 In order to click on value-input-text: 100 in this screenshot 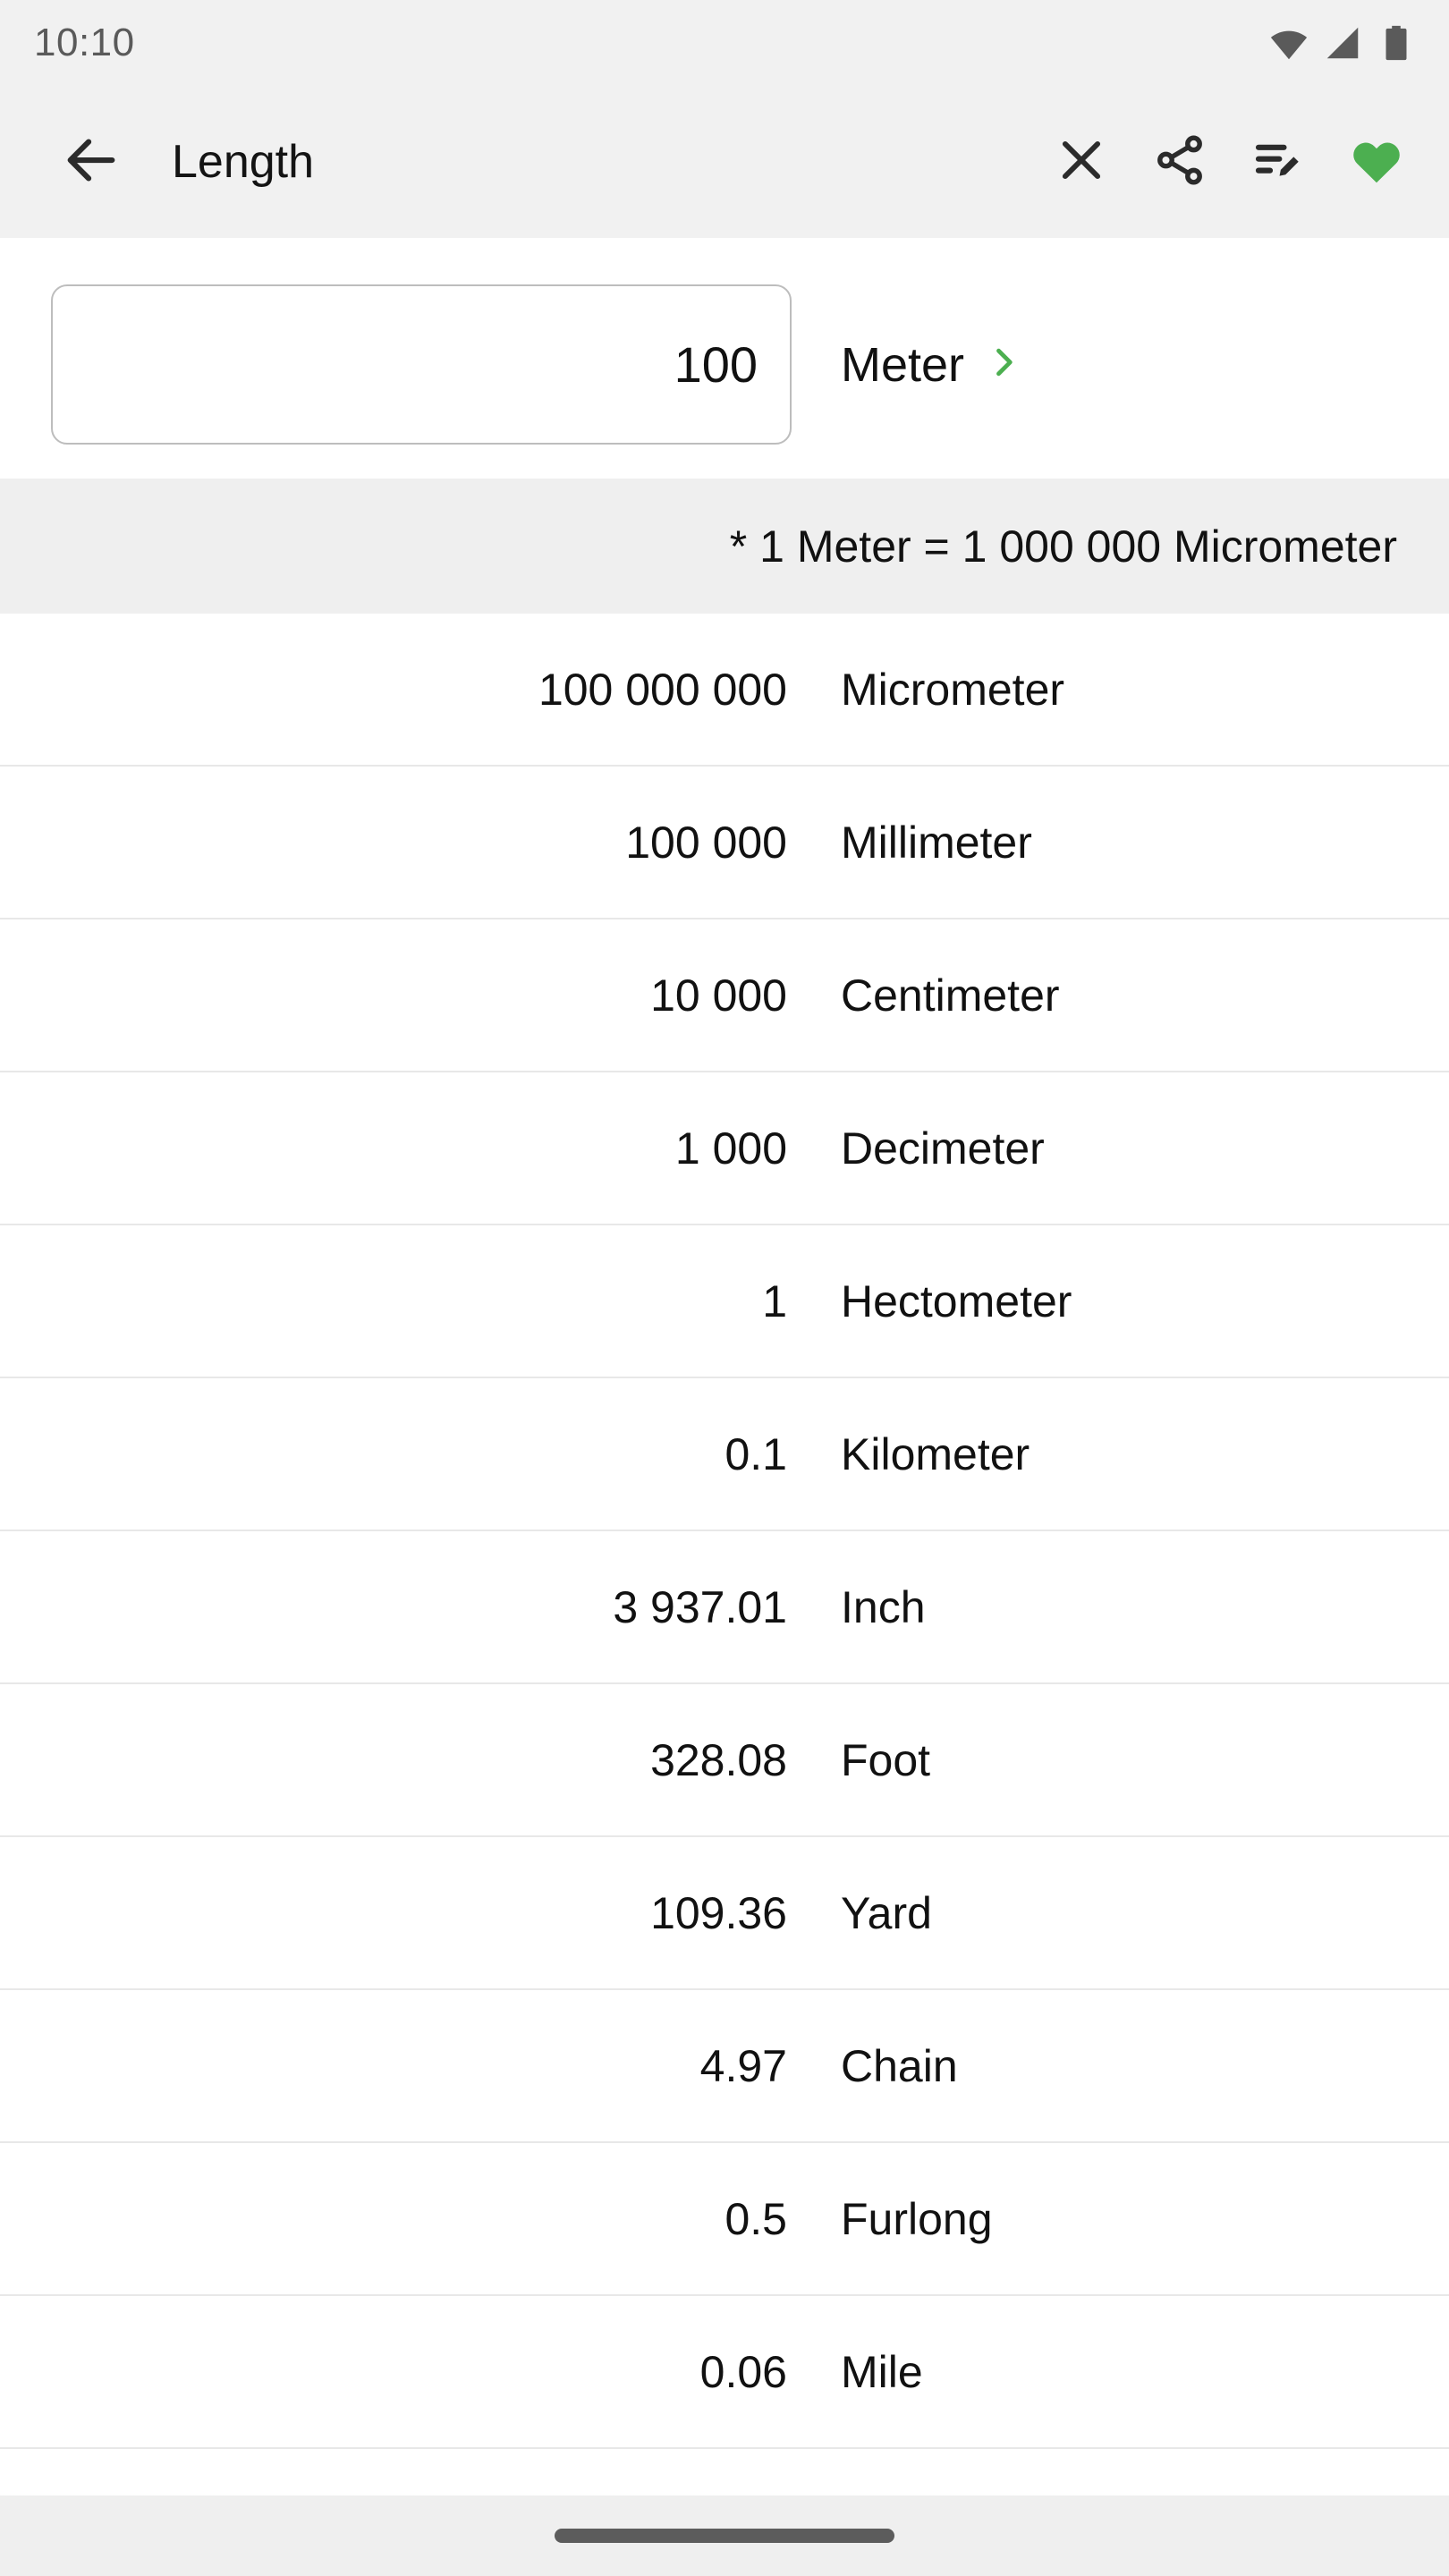, I will do `click(716, 364)`.